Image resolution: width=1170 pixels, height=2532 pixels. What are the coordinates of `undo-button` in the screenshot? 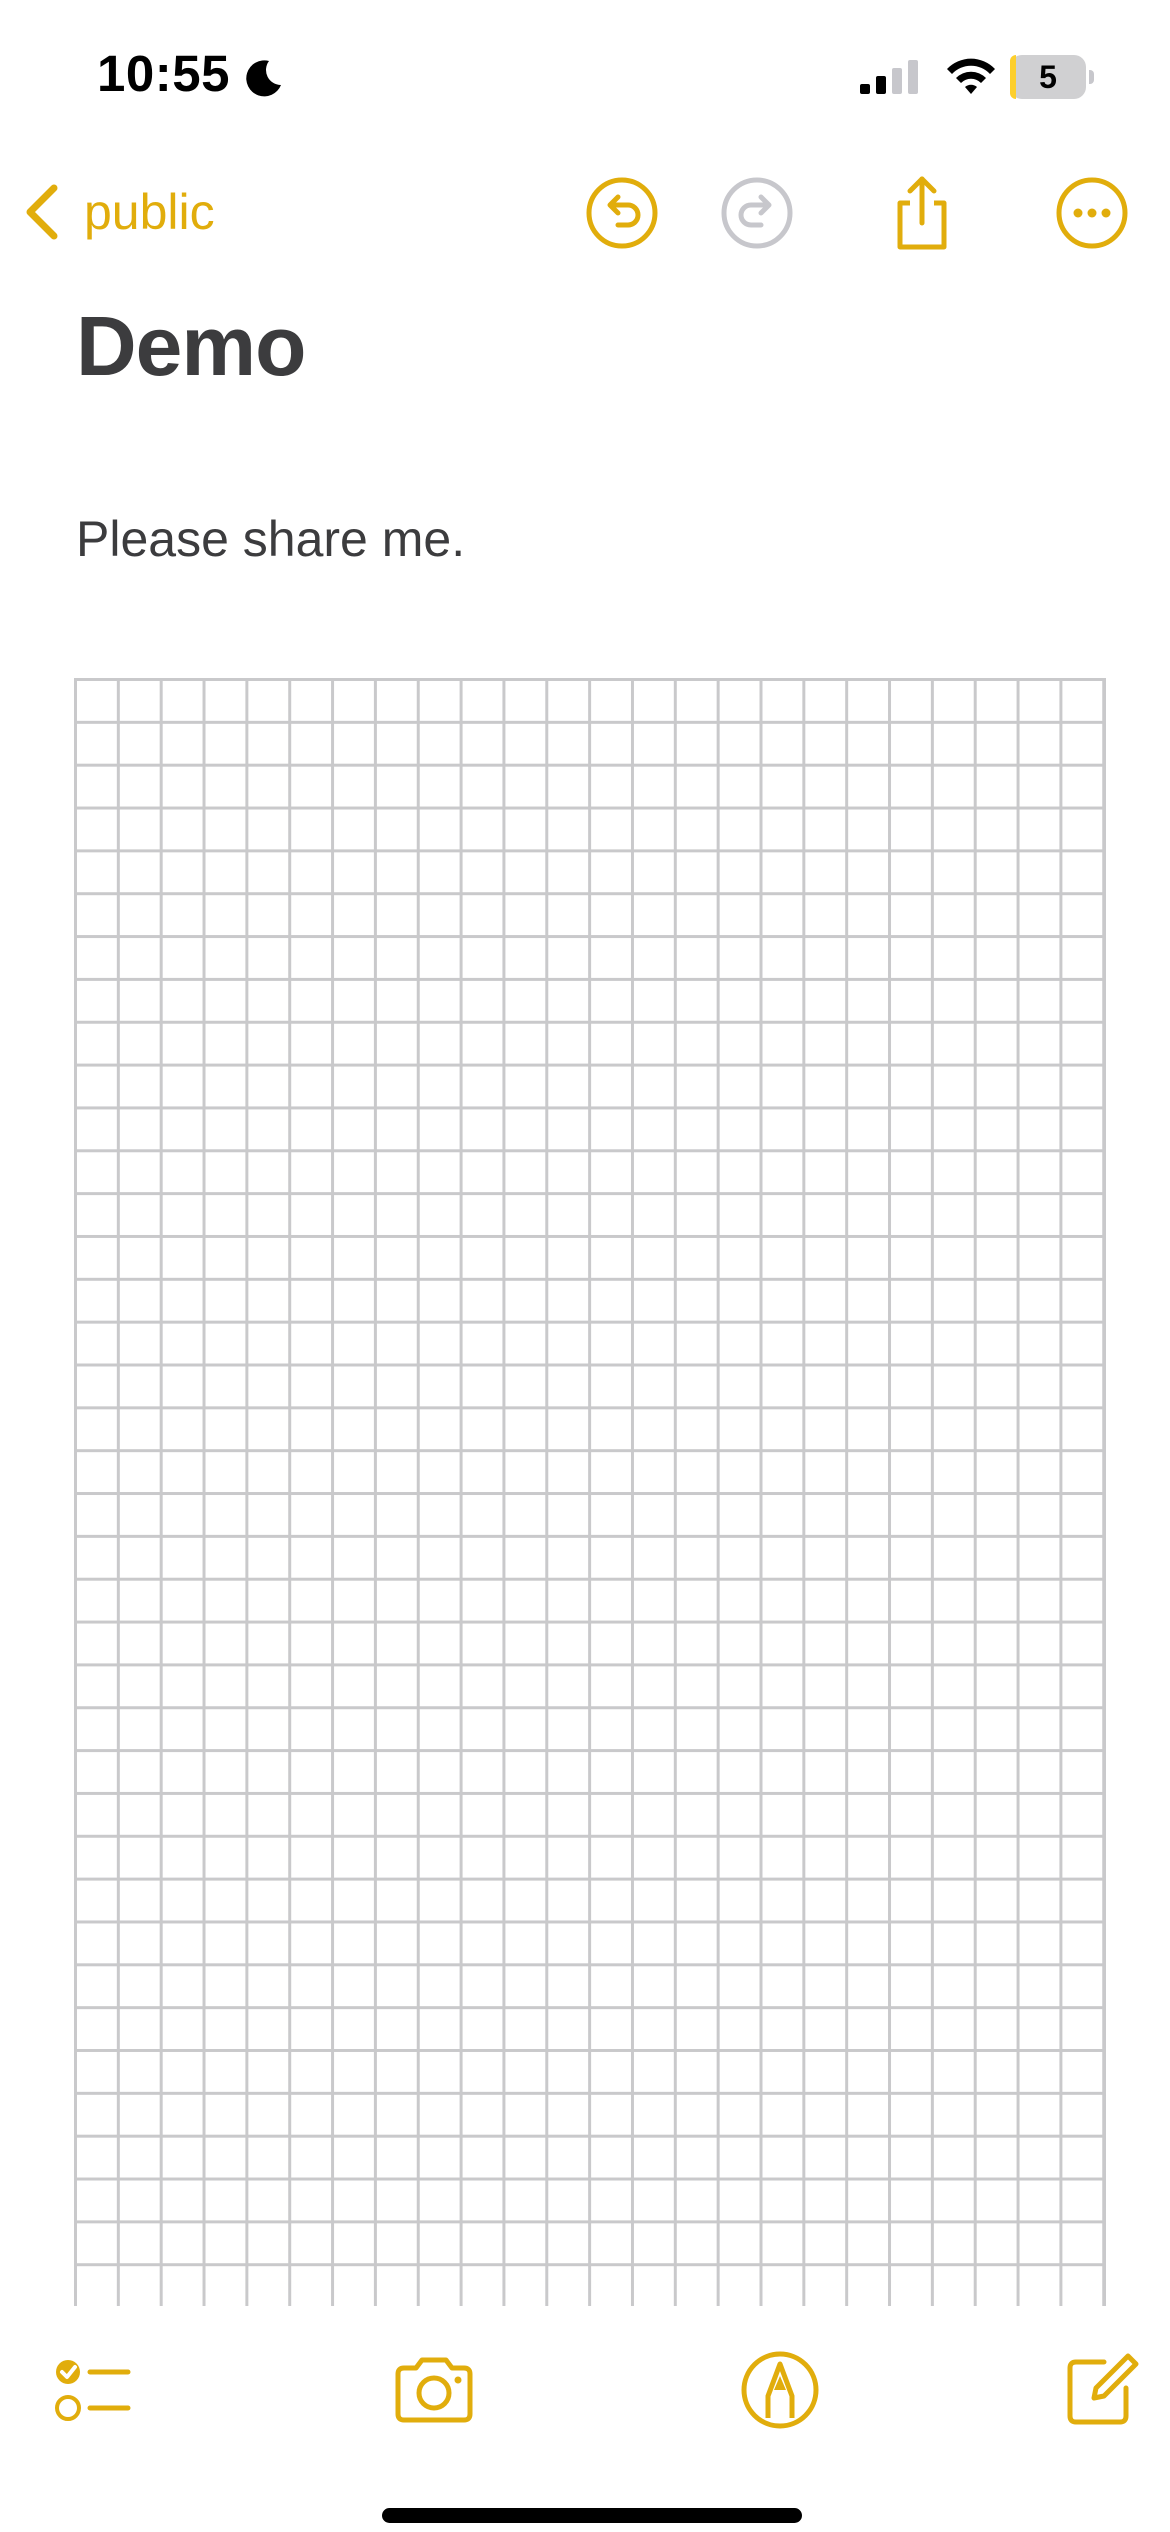 It's located at (622, 213).